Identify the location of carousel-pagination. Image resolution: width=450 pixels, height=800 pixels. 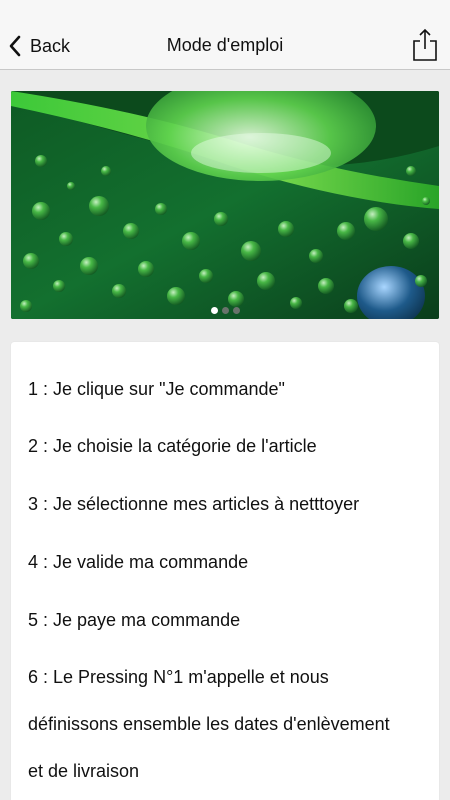
(225, 310).